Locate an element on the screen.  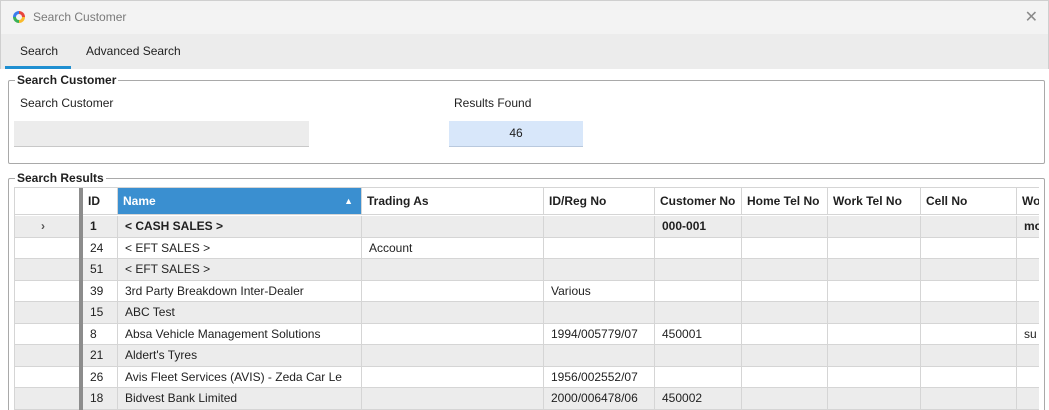
table-row: 24 < EFT SALES > Account is located at coordinates (527, 248).